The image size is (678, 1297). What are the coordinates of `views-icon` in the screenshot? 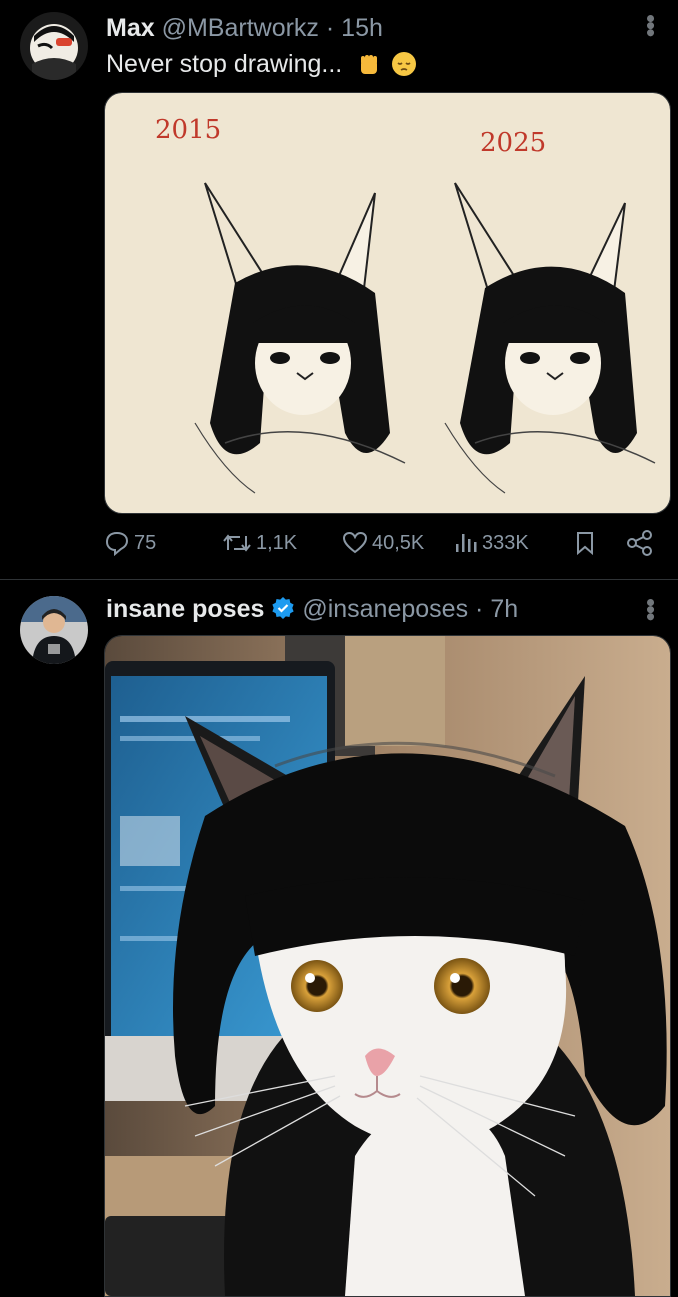 It's located at (466, 543).